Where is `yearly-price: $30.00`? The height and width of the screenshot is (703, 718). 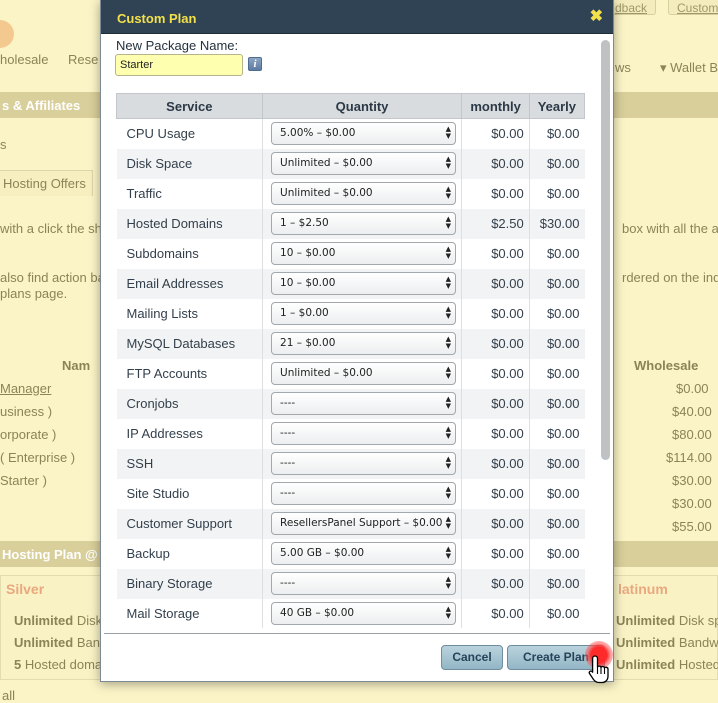 yearly-price: $30.00 is located at coordinates (557, 223).